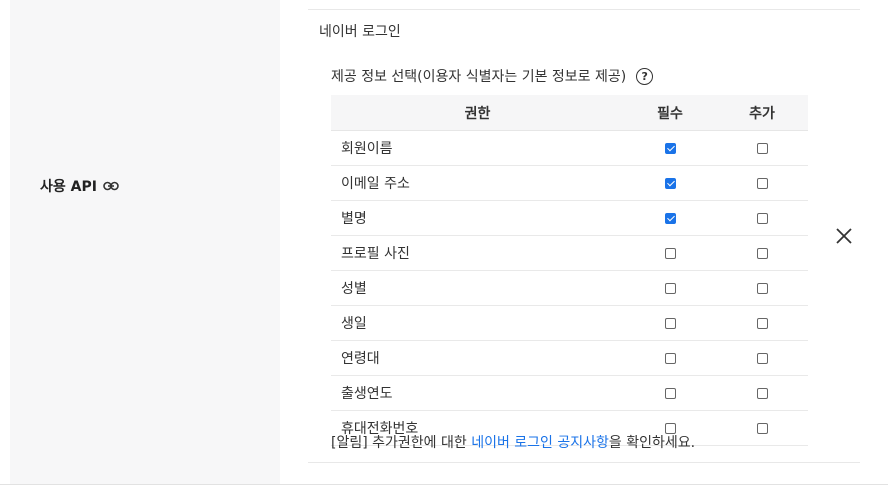  I want to click on table-row: 별명, so click(569, 218).